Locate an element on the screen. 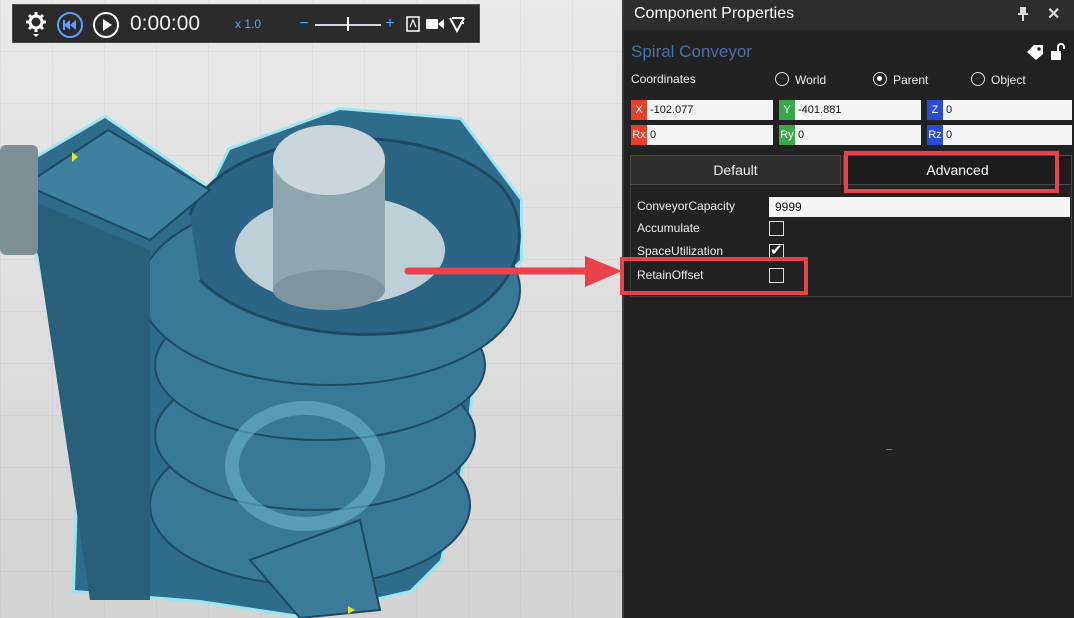 Image resolution: width=1074 pixels, height=618 pixels. speed-decrease-button: − is located at coordinates (304, 24).